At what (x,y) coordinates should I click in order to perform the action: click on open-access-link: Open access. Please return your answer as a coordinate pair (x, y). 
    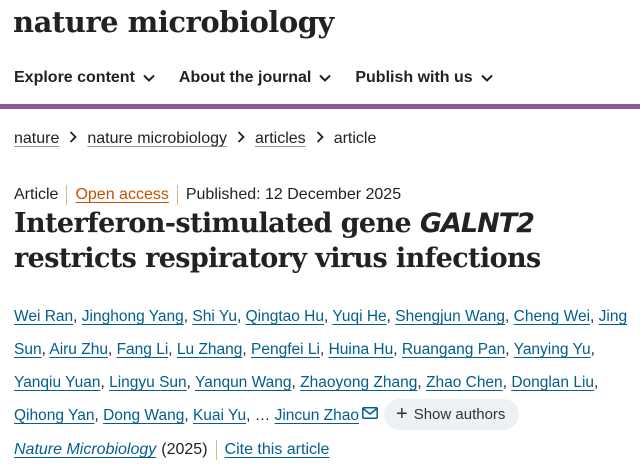
    Looking at the image, I should click on (121, 195).